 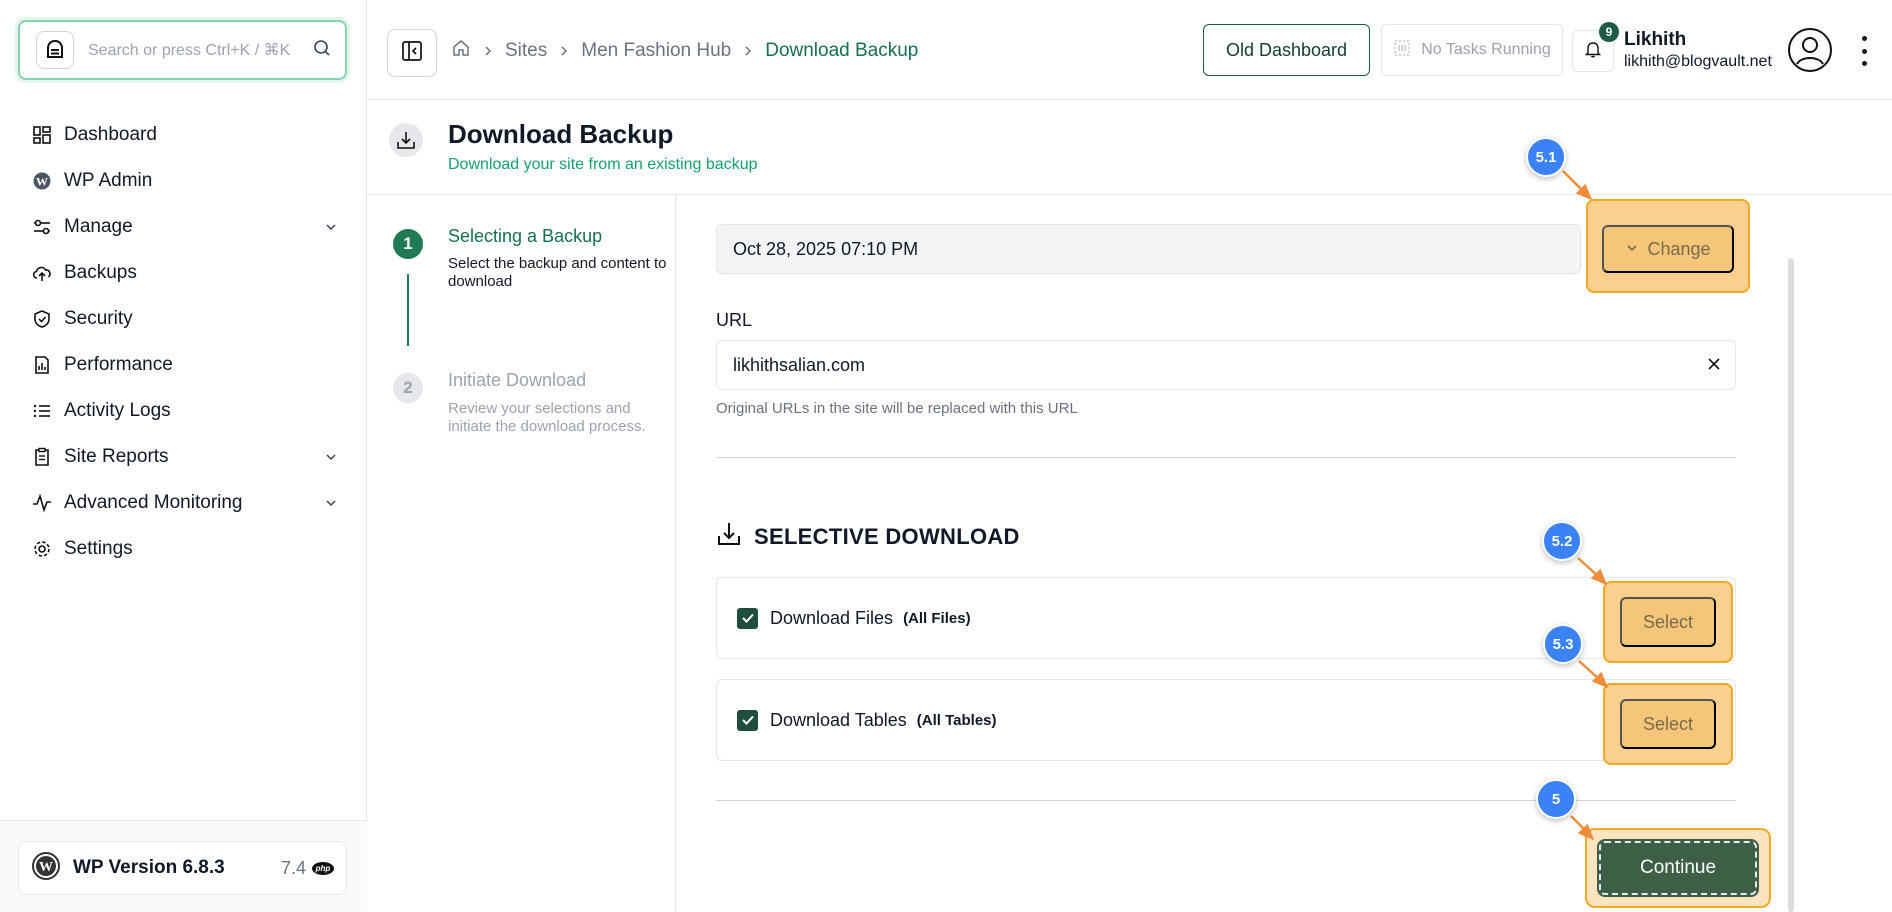 What do you see at coordinates (42, 135) in the screenshot?
I see `dashboard-icon` at bounding box center [42, 135].